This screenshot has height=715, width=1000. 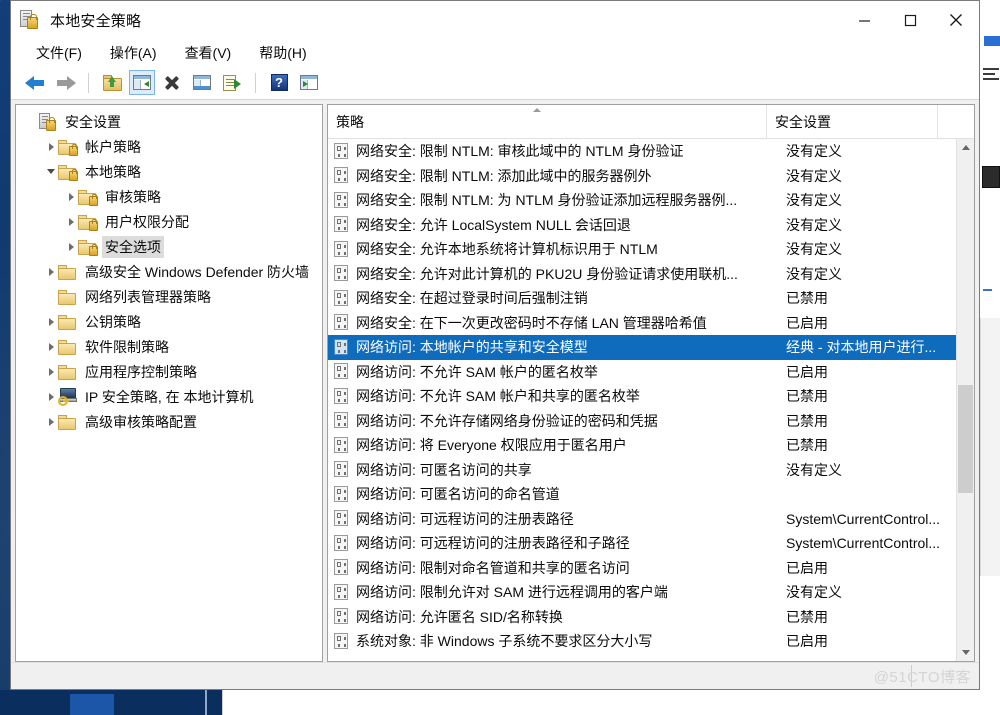 I want to click on table-row: 网络安全: 允许对此计算机的 PKU2U 身份验证请求使用联机... 没有定义, so click(x=642, y=274).